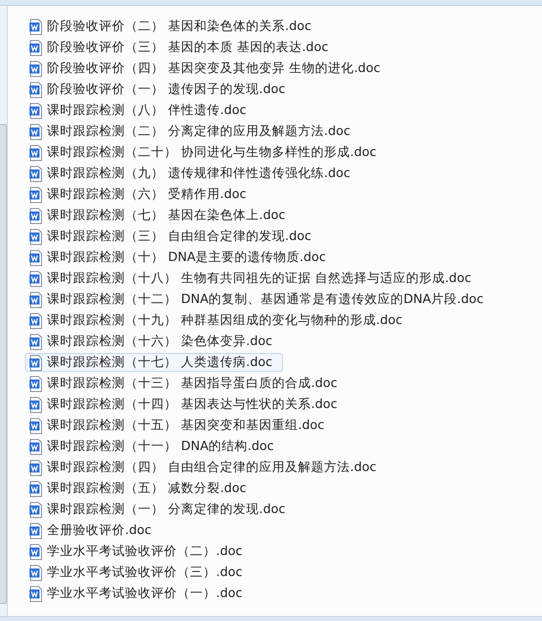  What do you see at coordinates (185, 425) in the screenshot?
I see `file-name: 课时跟踪检测（十五） 基因突变和基因重组.doc` at bounding box center [185, 425].